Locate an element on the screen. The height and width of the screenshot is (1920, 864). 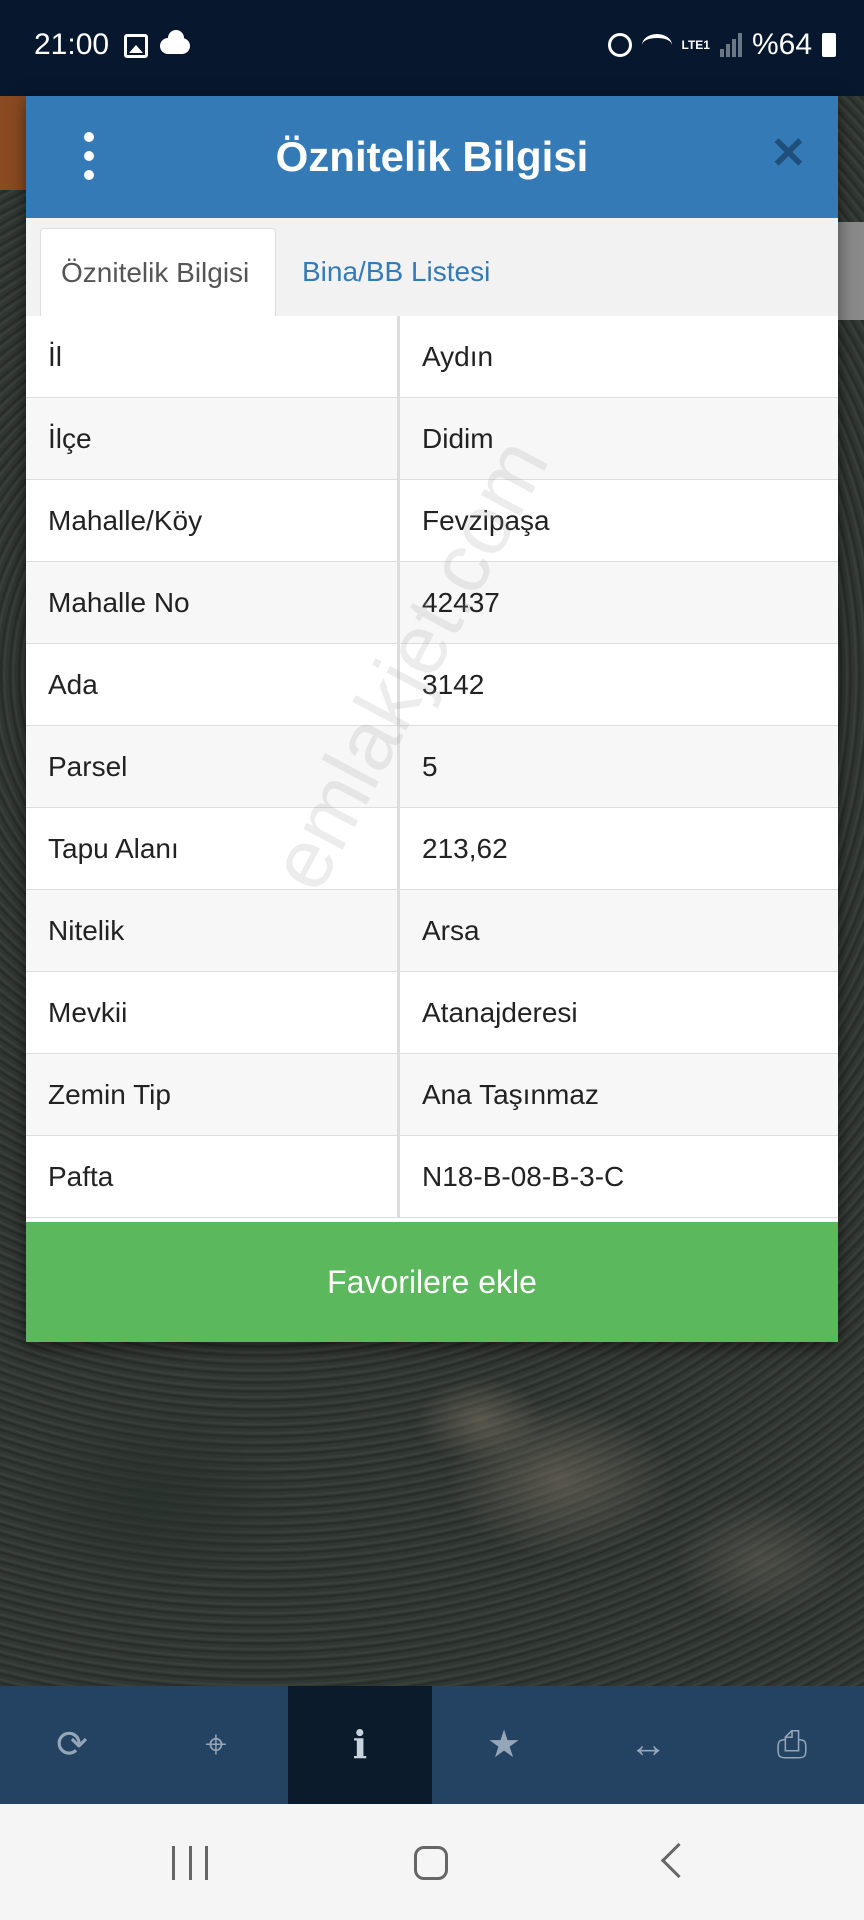
print-button: ⎙ is located at coordinates (792, 1745).